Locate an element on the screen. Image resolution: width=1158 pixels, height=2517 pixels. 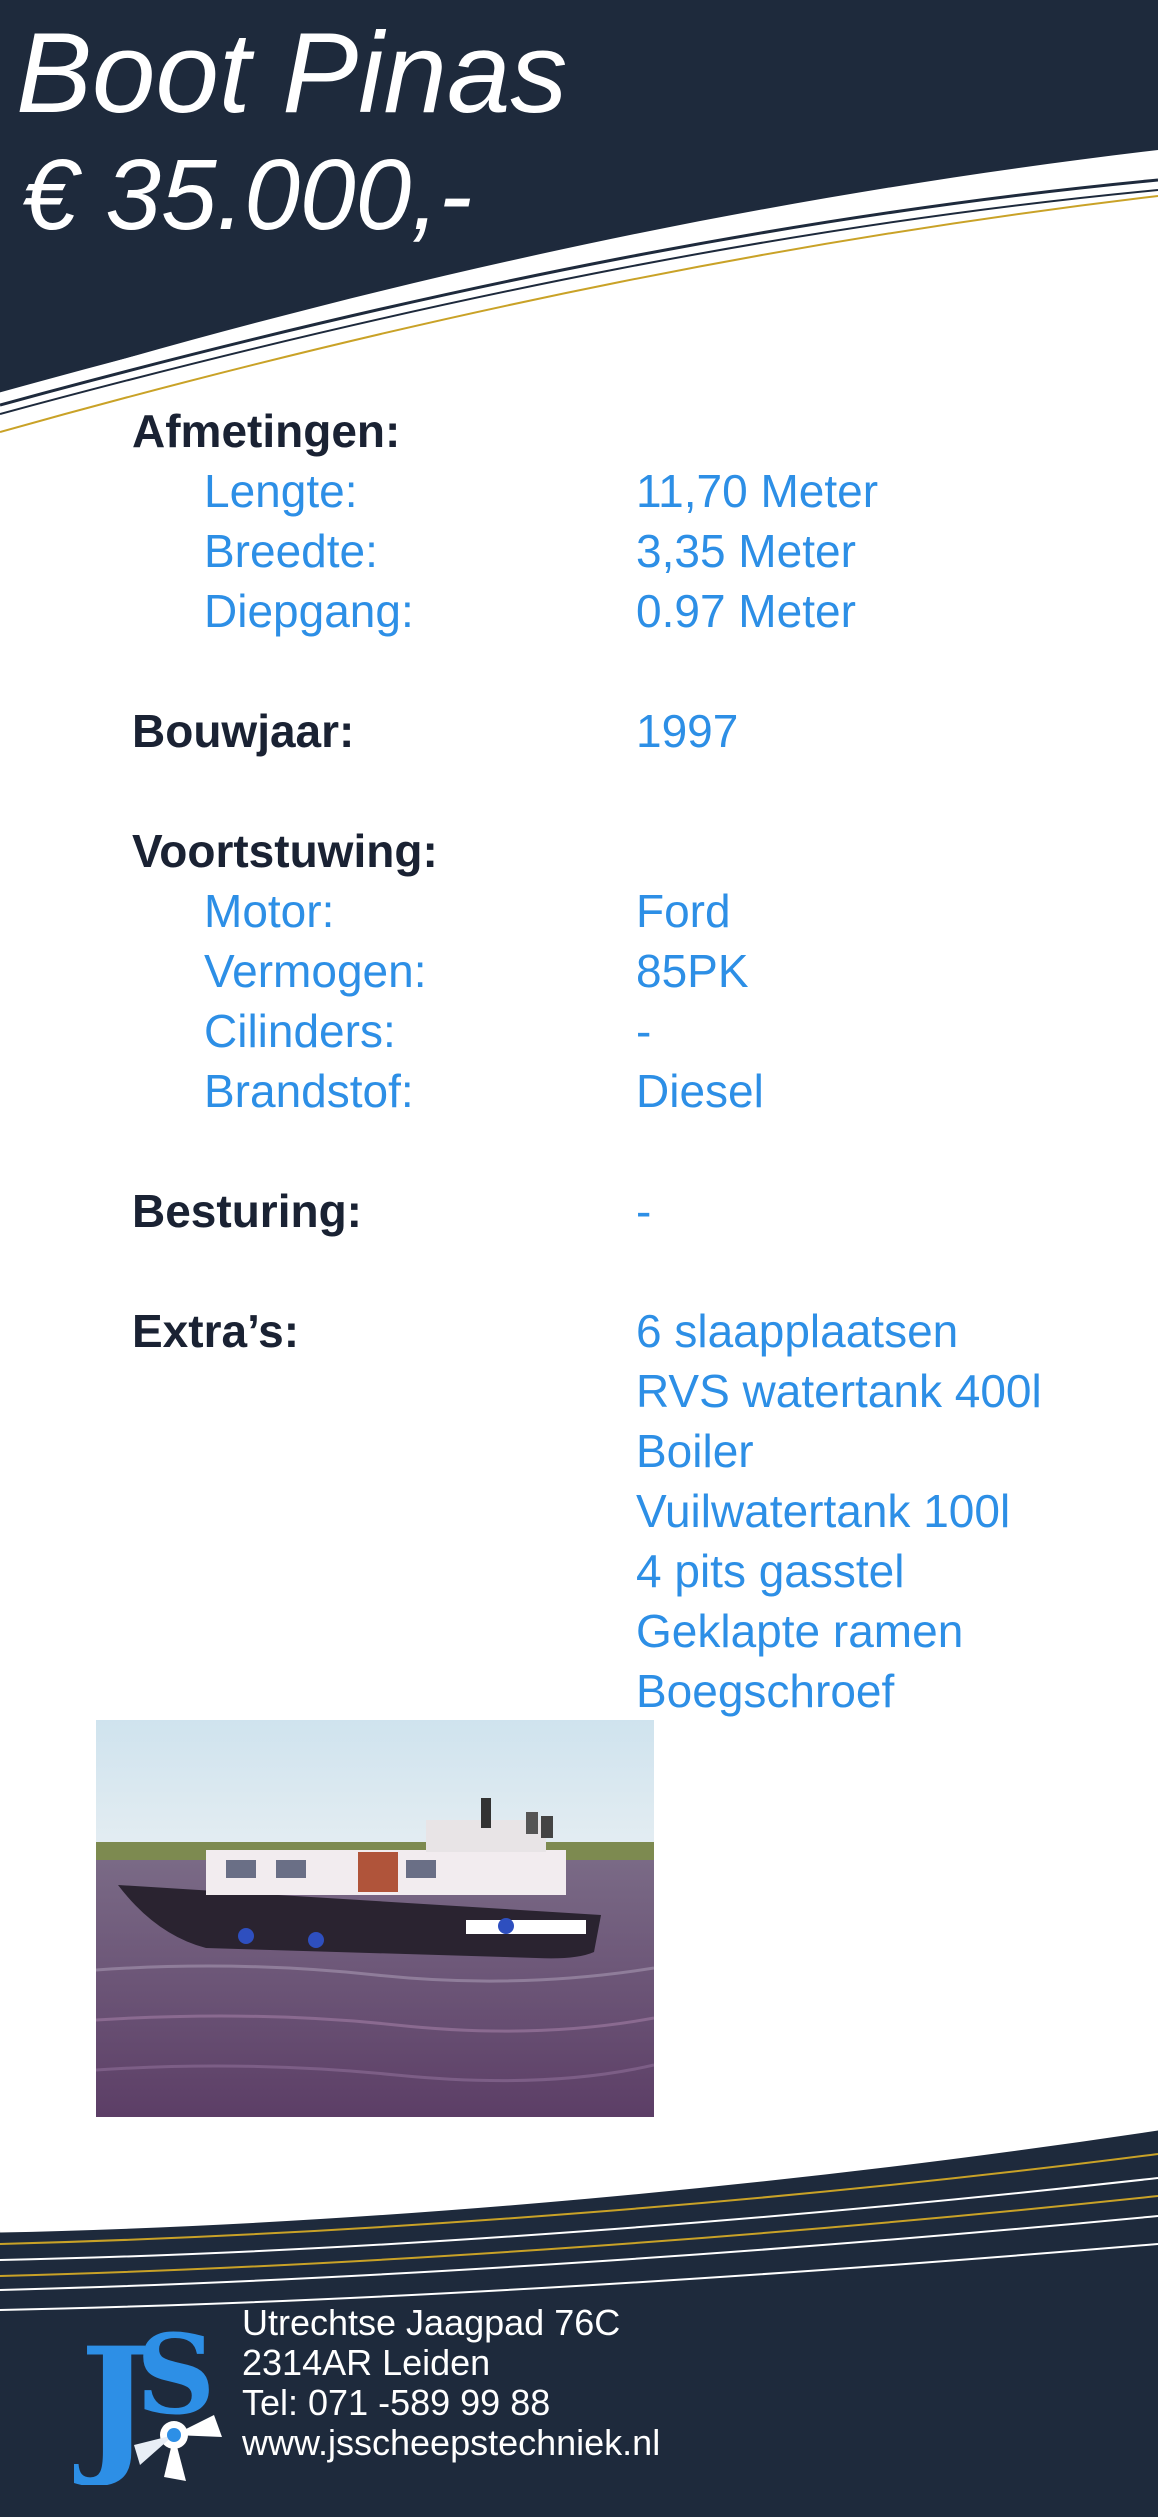
besturing-value: - is located at coordinates (644, 1211).